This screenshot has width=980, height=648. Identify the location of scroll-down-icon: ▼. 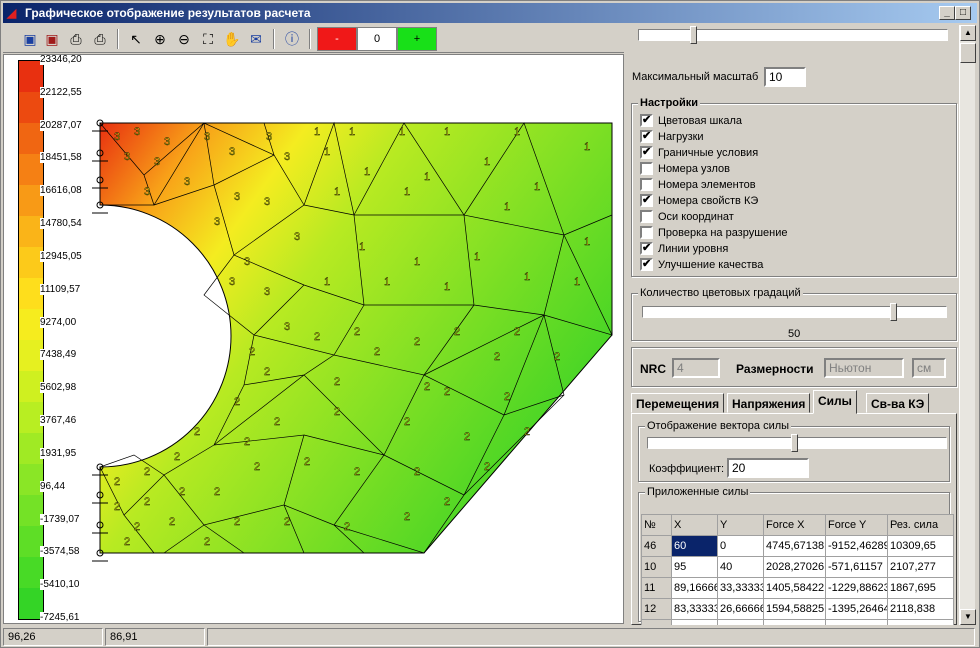
(968, 617).